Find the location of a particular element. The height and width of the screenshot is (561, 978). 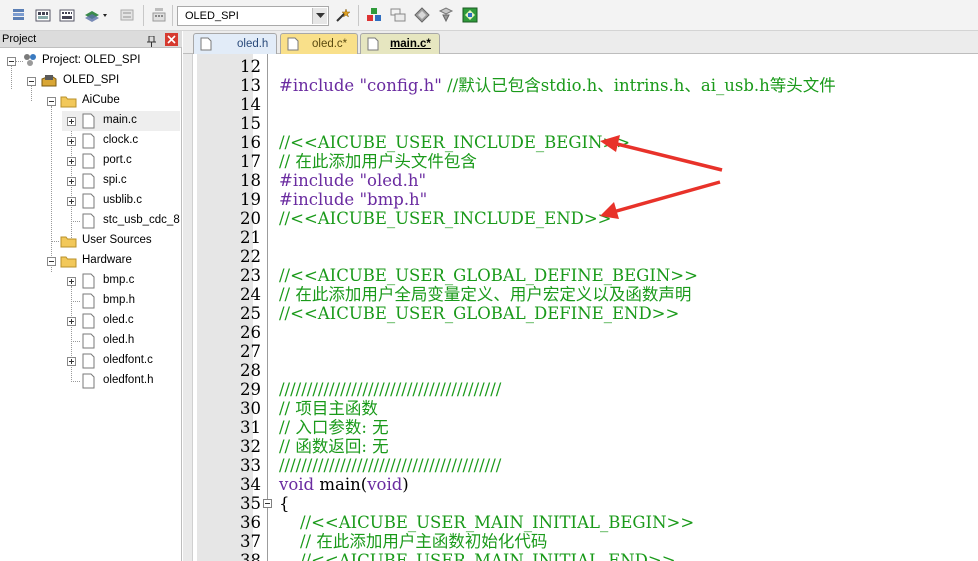

tree-file-spi-c: spi.c is located at coordinates (121, 181).